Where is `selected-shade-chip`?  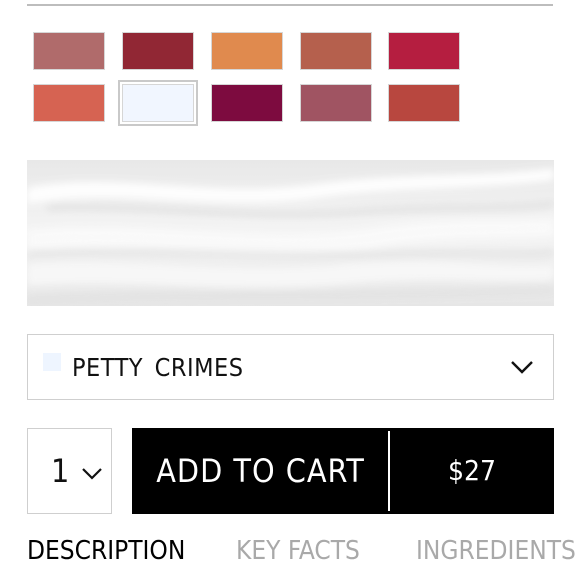
selected-shade-chip is located at coordinates (52, 362).